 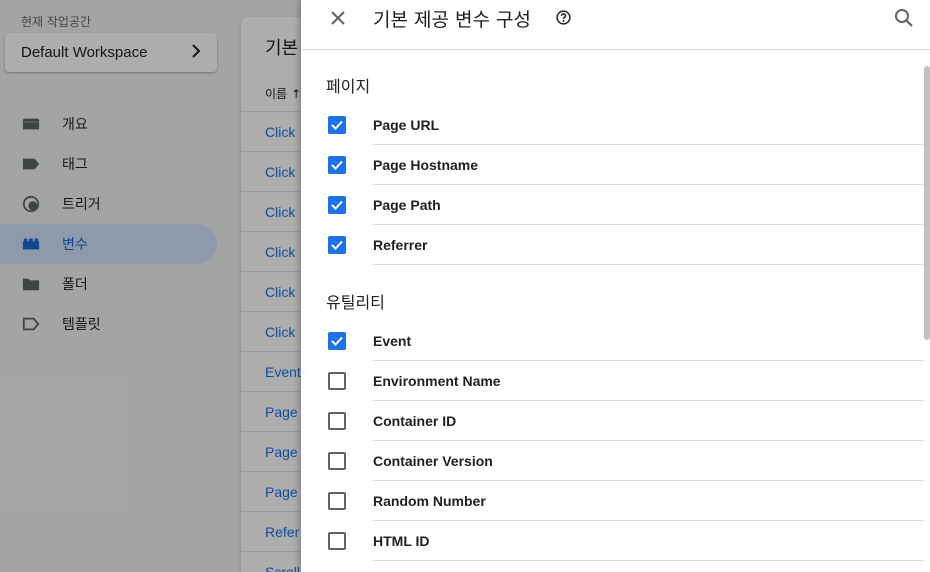 I want to click on help-icon, so click(x=563, y=17).